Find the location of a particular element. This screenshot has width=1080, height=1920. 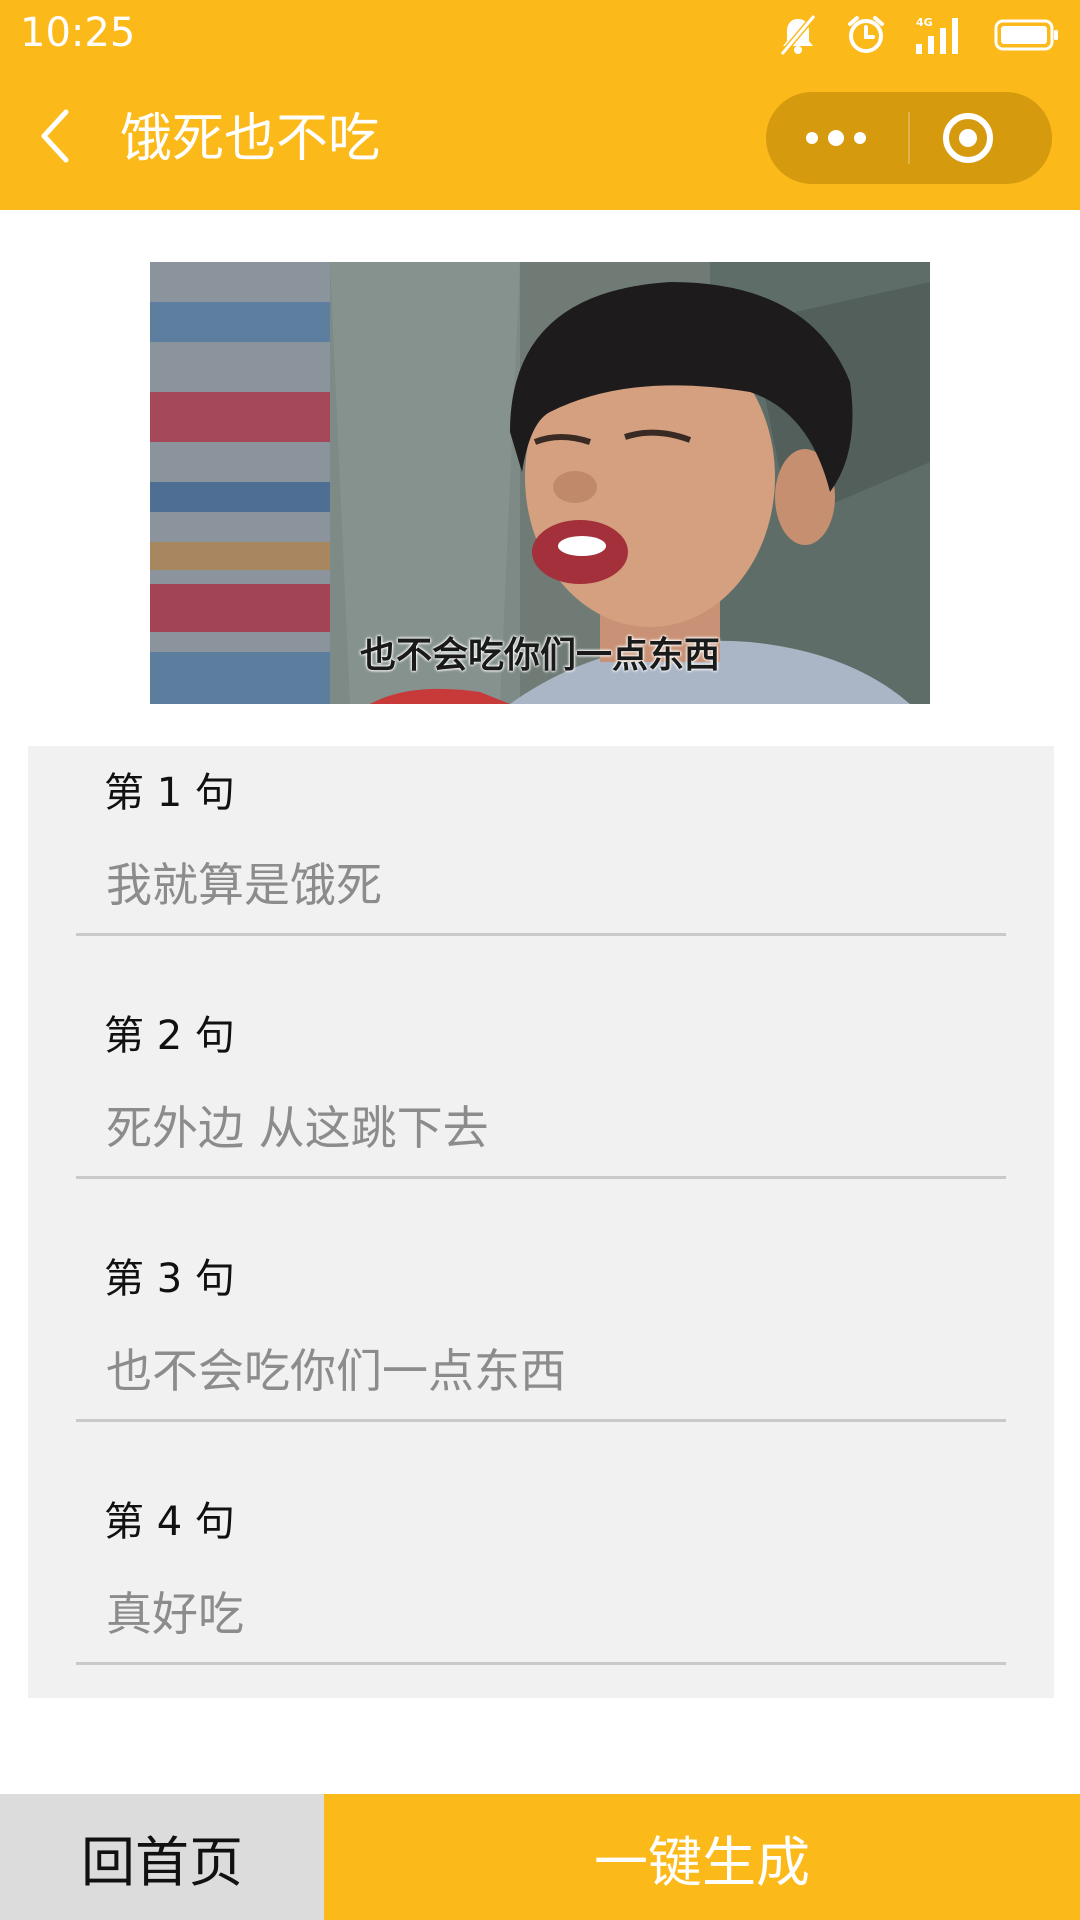

back-button is located at coordinates (57, 136).